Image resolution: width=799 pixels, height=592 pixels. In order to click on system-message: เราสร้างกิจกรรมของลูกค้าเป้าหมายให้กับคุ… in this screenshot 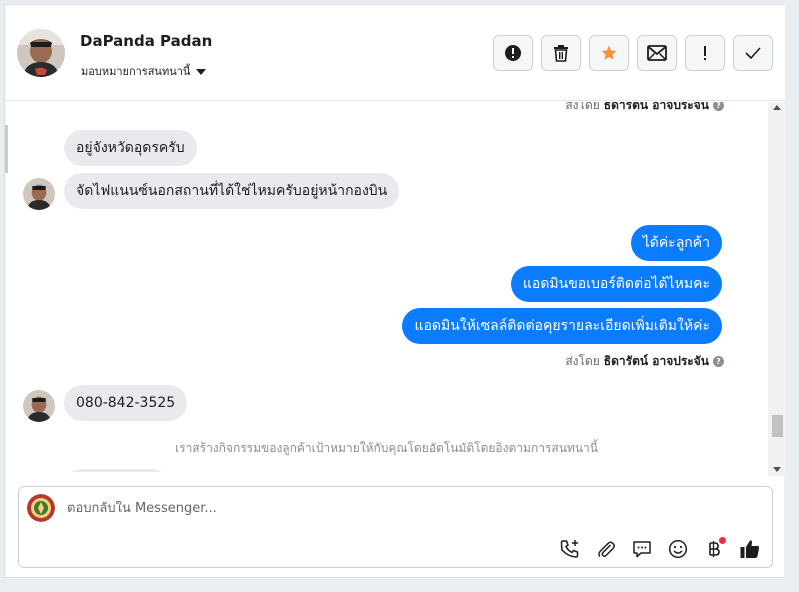, I will do `click(386, 448)`.